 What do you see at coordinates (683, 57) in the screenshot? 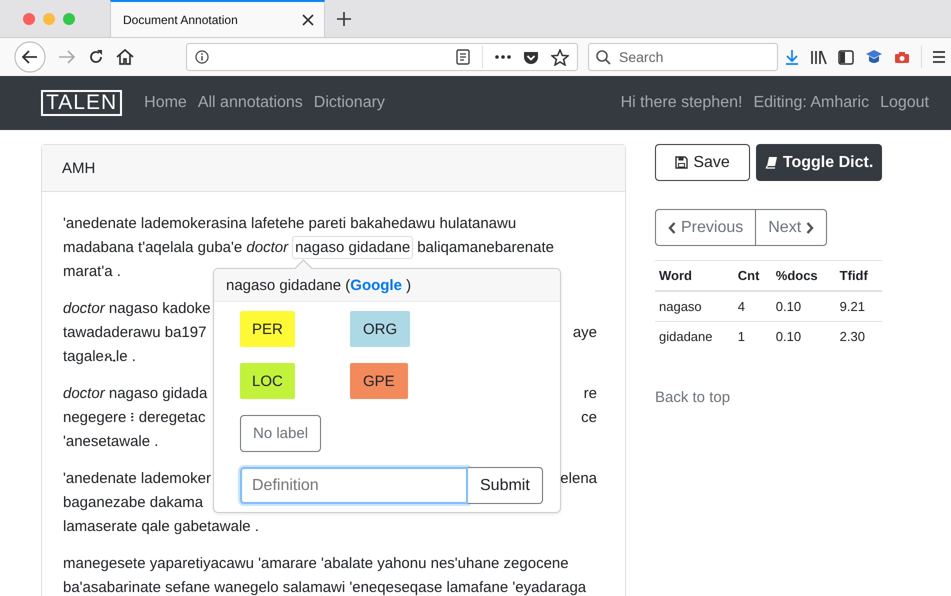
I see `search-field: Search` at bounding box center [683, 57].